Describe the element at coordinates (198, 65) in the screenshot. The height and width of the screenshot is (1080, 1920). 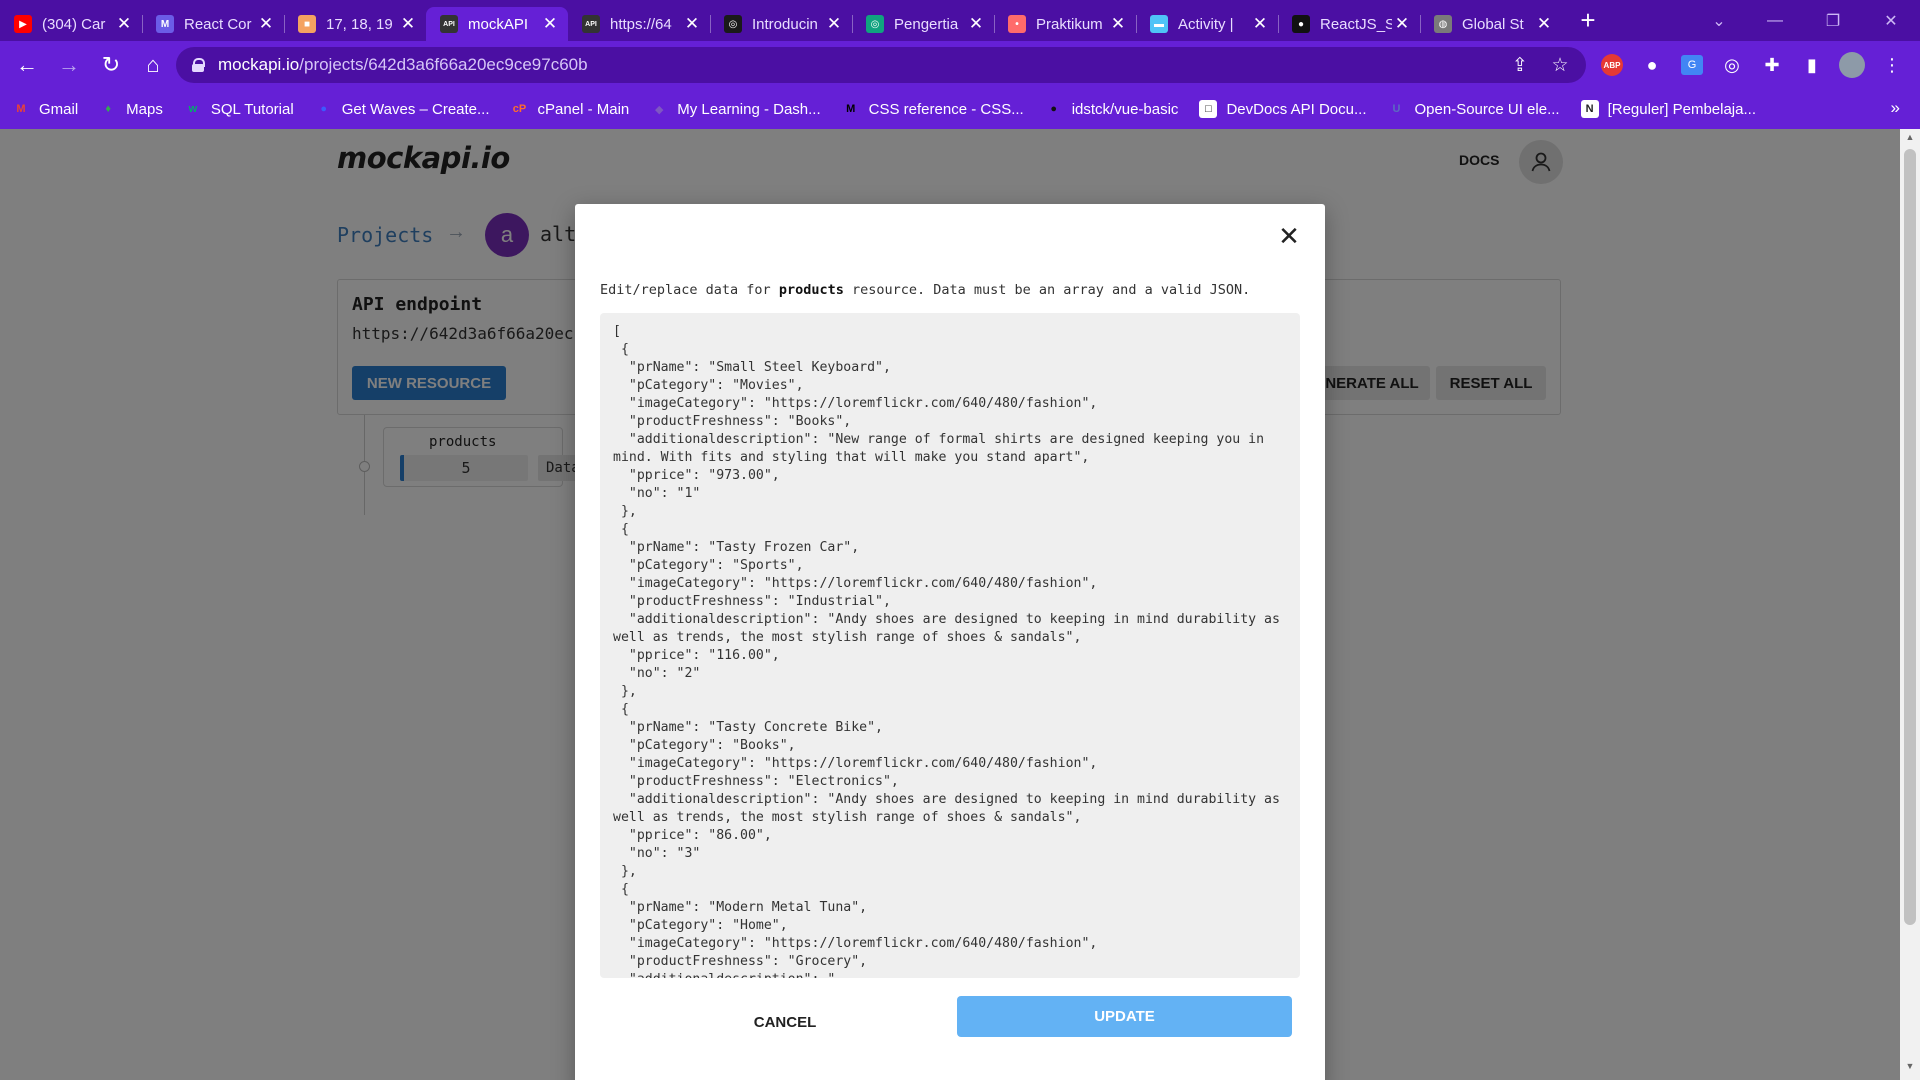
I see `lock-icon` at that location.